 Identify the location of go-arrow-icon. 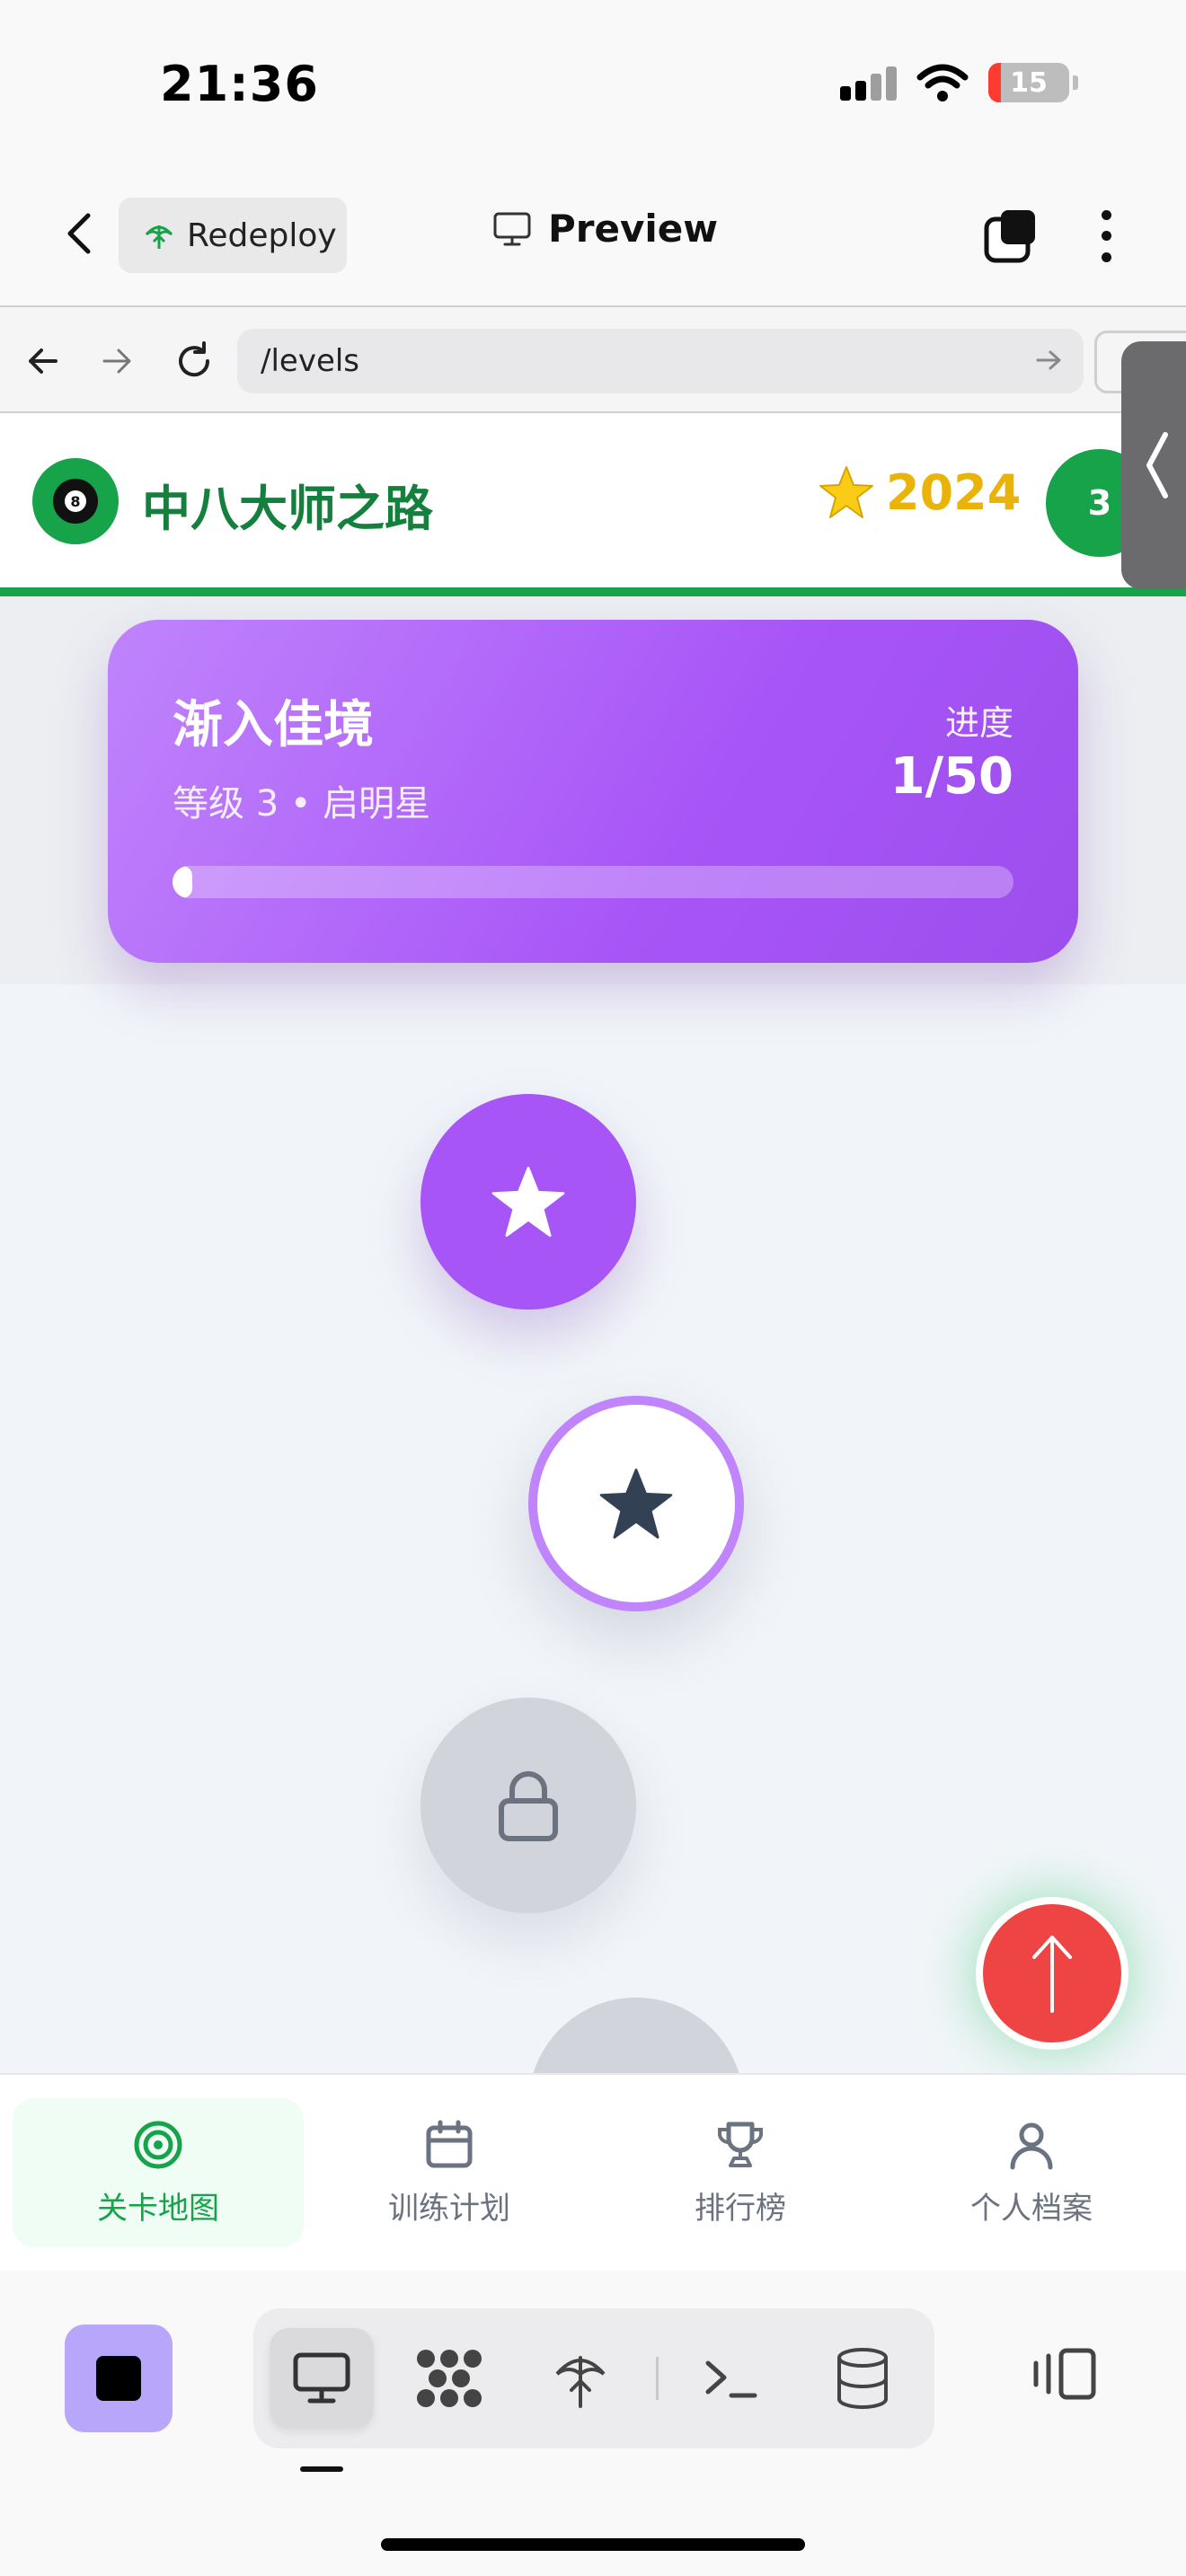
(1048, 360).